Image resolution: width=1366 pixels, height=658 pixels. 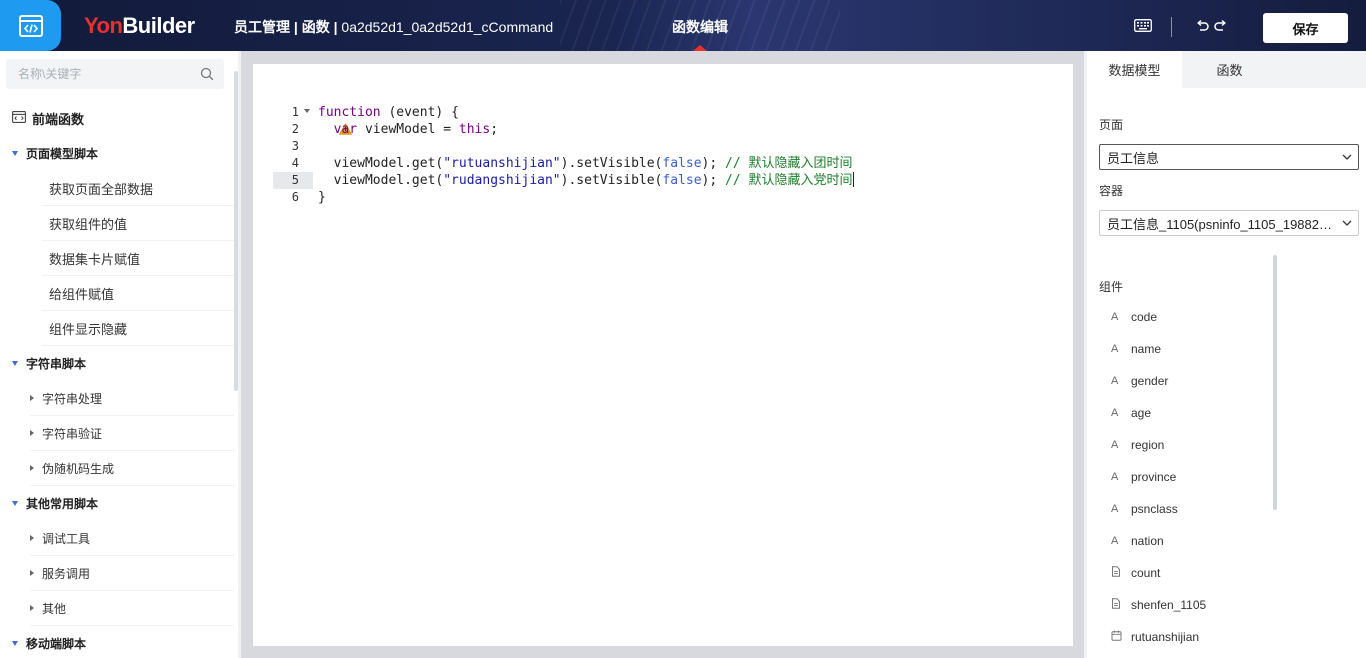 What do you see at coordinates (138, 188) in the screenshot?
I see `tree-item: 获取页面全部数据` at bounding box center [138, 188].